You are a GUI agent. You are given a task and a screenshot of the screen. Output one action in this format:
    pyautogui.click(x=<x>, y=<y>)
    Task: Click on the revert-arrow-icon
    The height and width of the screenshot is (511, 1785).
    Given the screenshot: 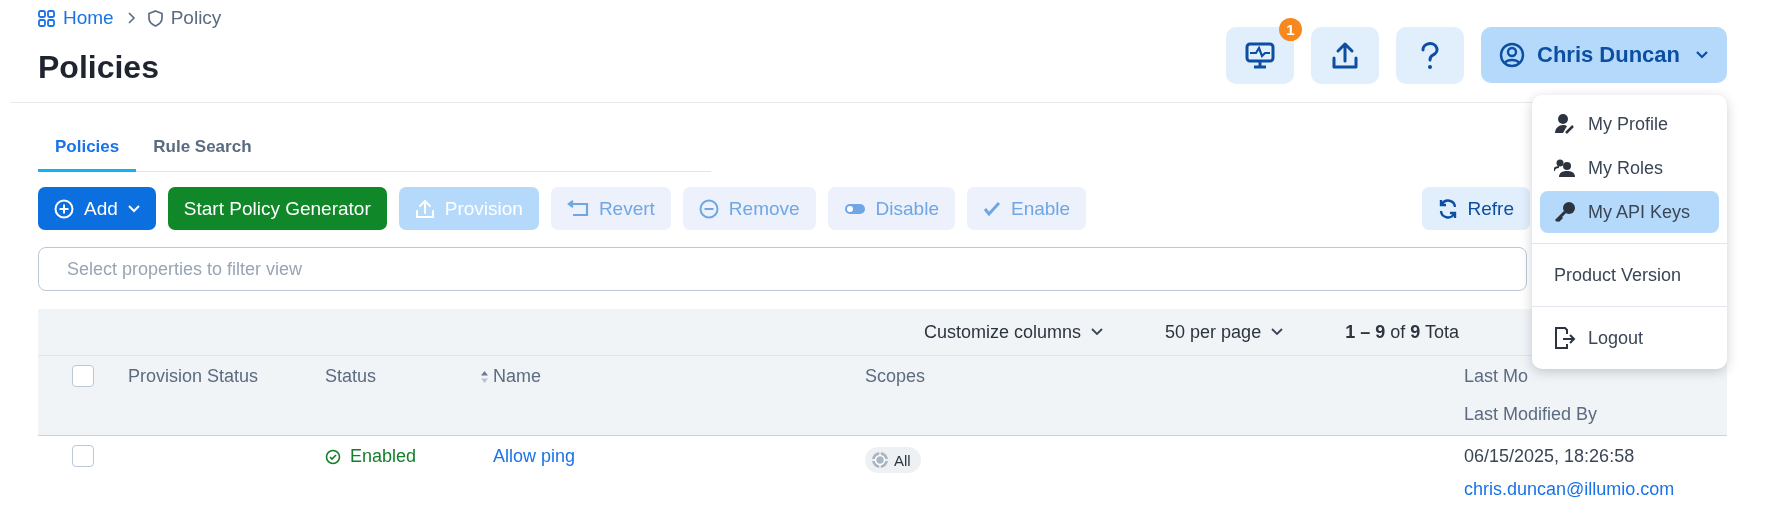 What is the action you would take?
    pyautogui.click(x=577, y=208)
    